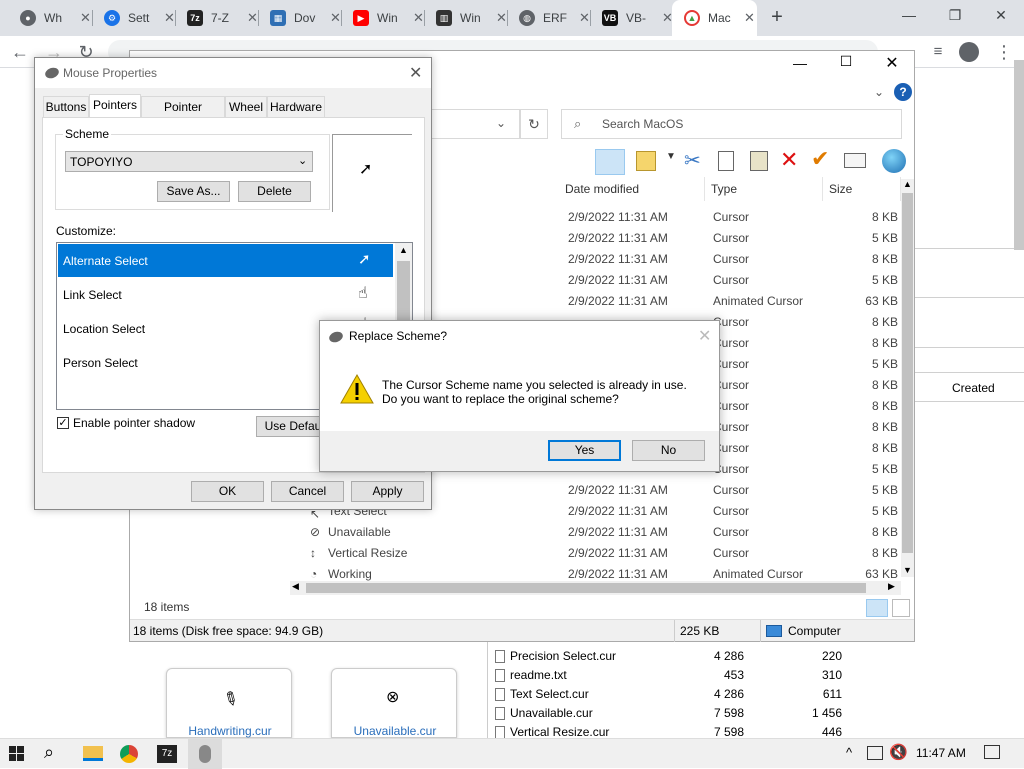  Describe the element at coordinates (49, 752) in the screenshot. I see `search-icon: ⌕` at that location.